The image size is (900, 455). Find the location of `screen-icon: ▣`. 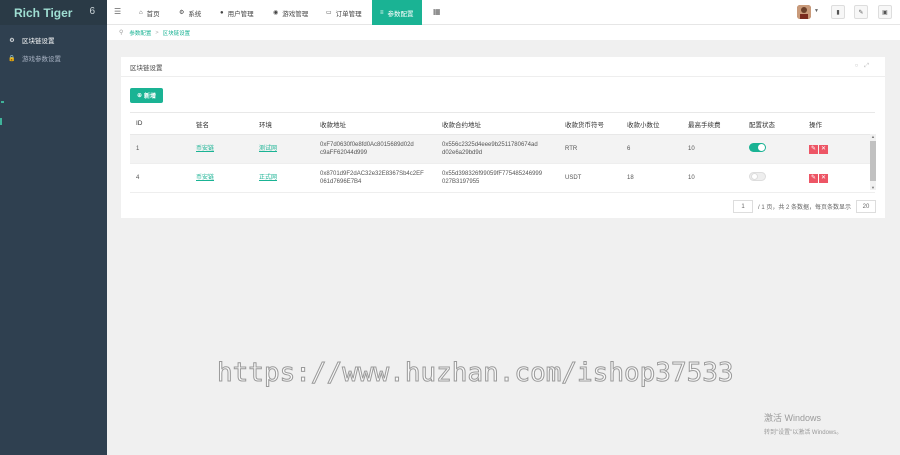

screen-icon: ▣ is located at coordinates (885, 12).